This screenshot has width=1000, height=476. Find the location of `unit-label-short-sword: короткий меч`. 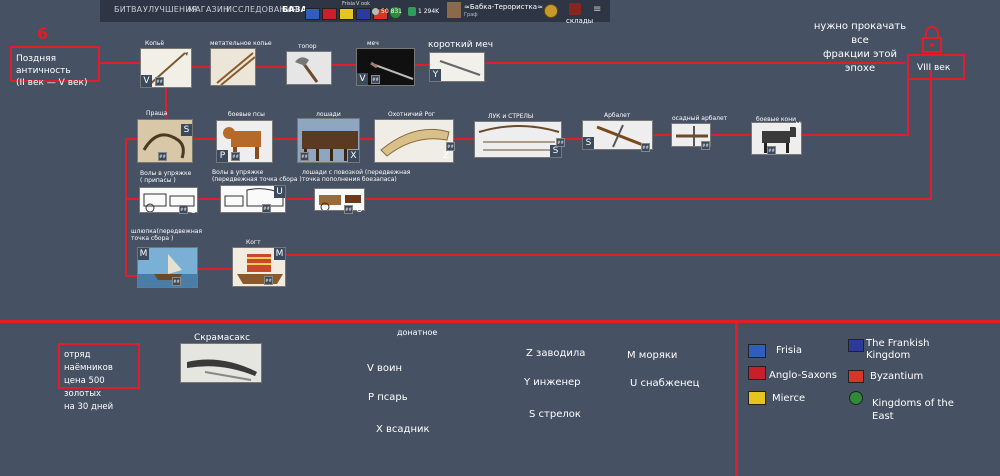

unit-label-short-sword: короткий меч is located at coordinates (461, 45).